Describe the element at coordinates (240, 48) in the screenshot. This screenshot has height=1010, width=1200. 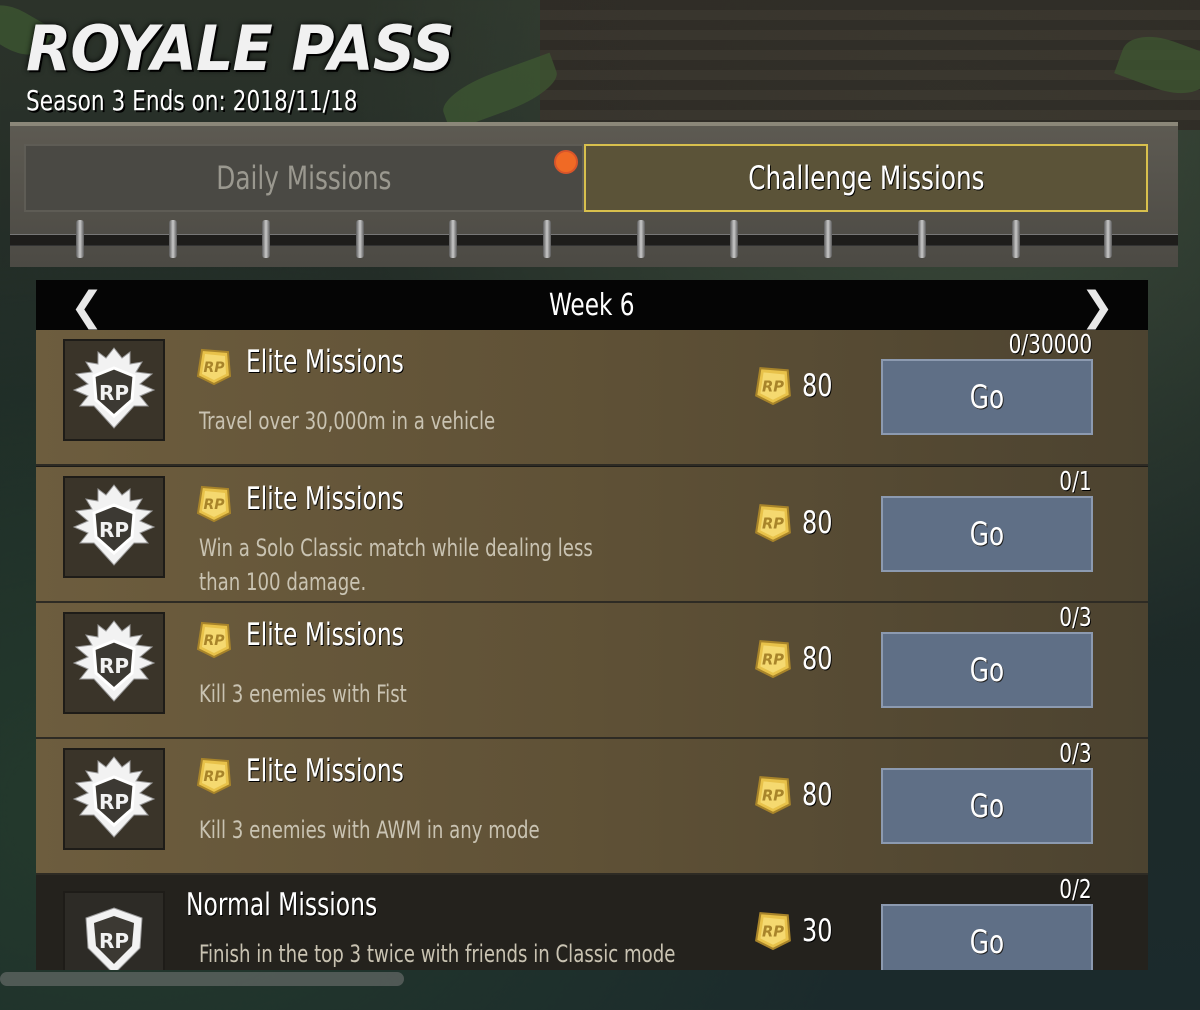
I see `page-title: ROYALE PASS` at that location.